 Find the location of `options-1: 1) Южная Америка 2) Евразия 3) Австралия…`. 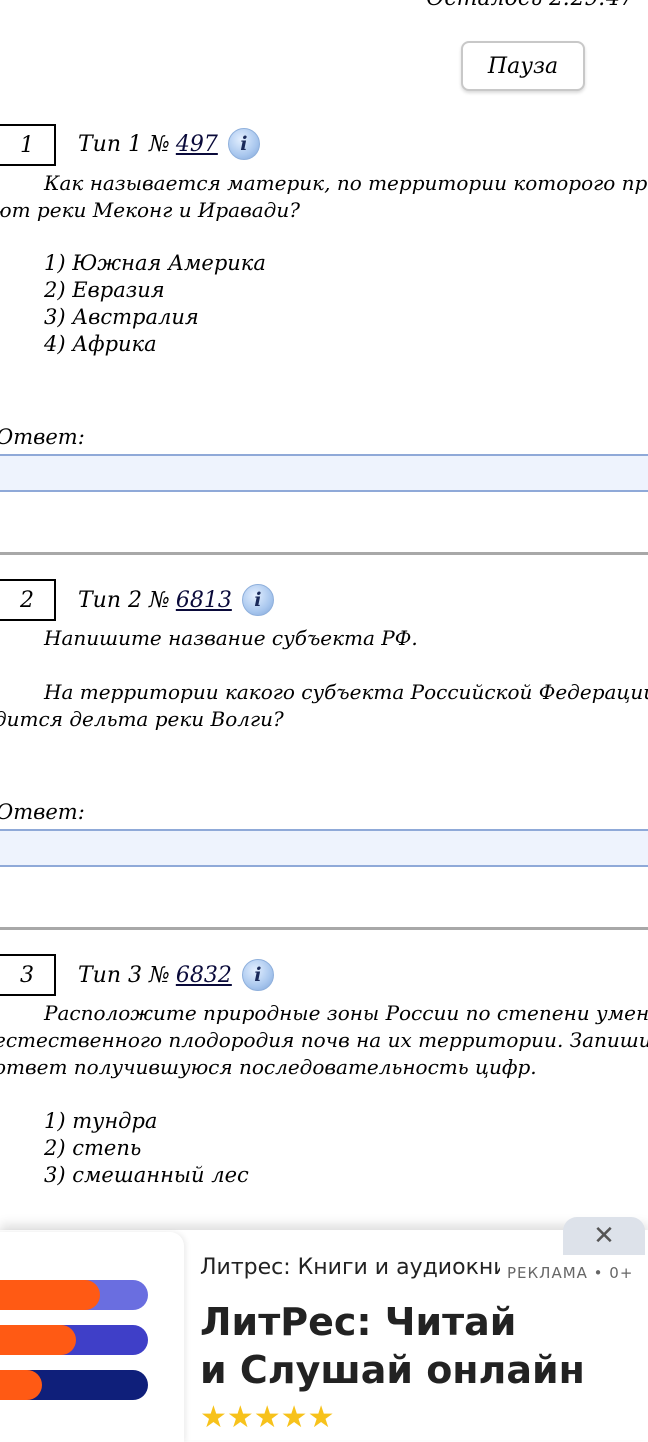

options-1: 1) Южная Америка 2) Евразия 3) Австралия… is located at coordinates (155, 304).